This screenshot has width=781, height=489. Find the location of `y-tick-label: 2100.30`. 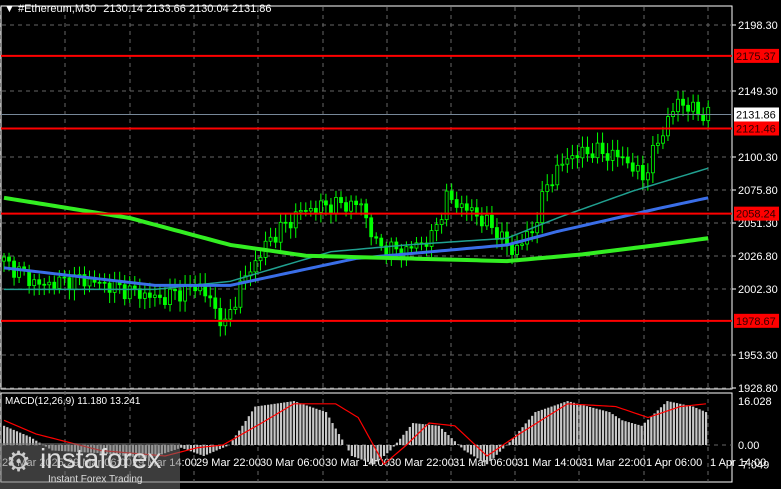

y-tick-label: 2100.30 is located at coordinates (758, 158).